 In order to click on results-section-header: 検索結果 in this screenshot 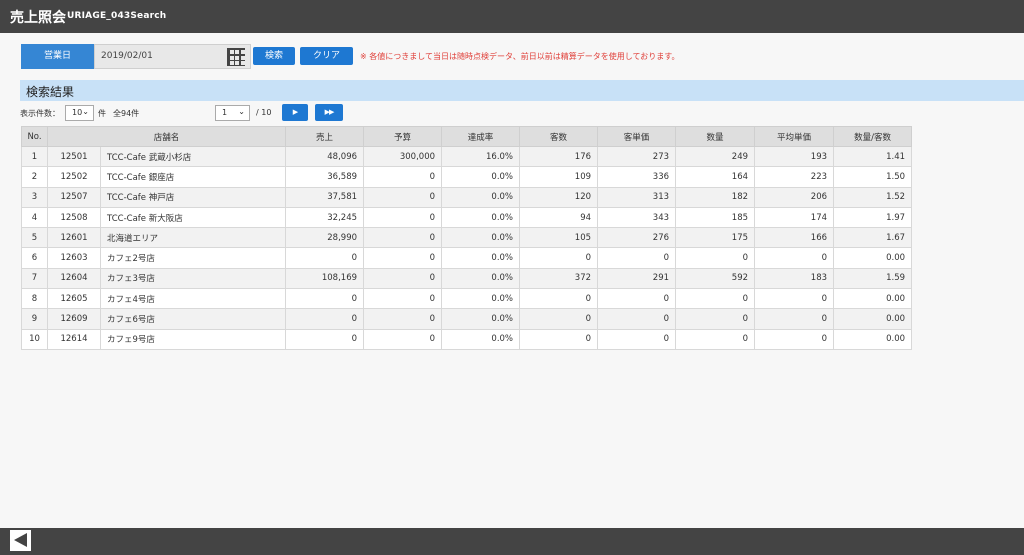, I will do `click(522, 90)`.